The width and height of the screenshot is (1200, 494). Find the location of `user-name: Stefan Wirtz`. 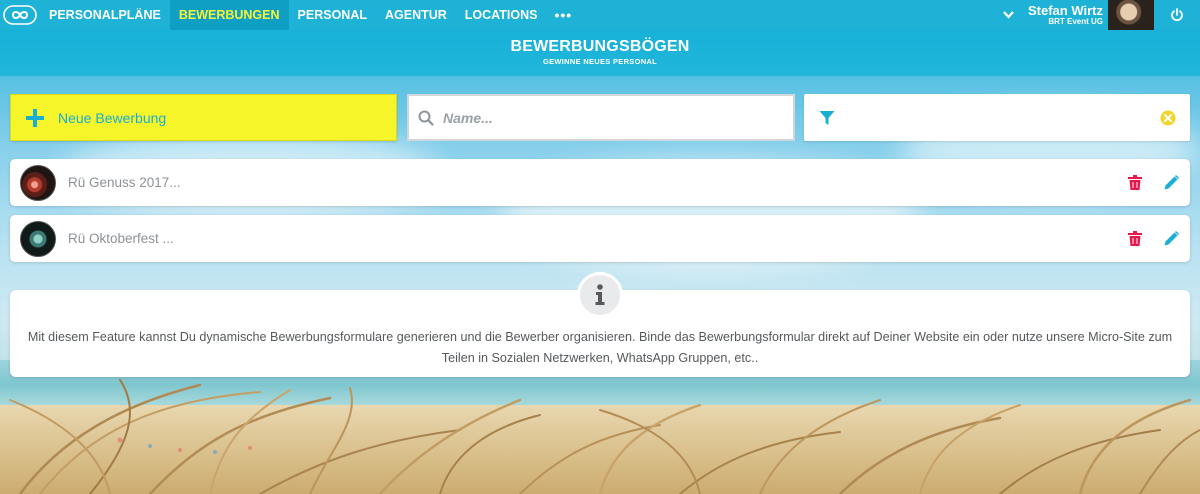

user-name: Stefan Wirtz is located at coordinates (1065, 10).